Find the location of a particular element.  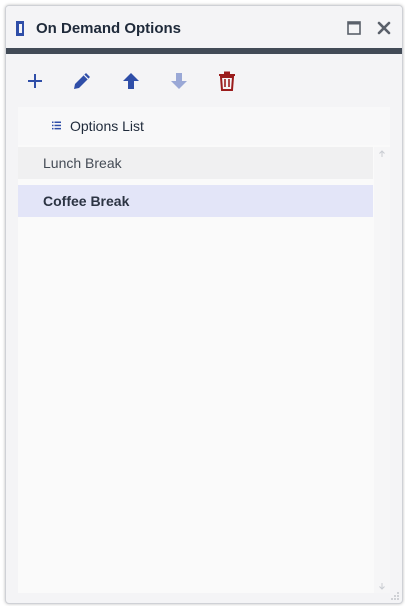

trash-icon is located at coordinates (227, 81).